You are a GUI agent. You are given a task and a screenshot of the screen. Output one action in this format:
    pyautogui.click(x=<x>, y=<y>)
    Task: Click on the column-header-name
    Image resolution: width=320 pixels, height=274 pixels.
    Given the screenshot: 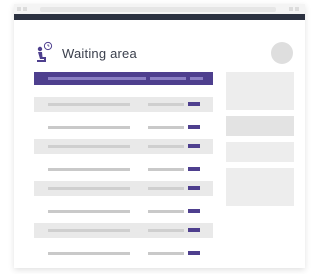 What is the action you would take?
    pyautogui.click(x=97, y=78)
    